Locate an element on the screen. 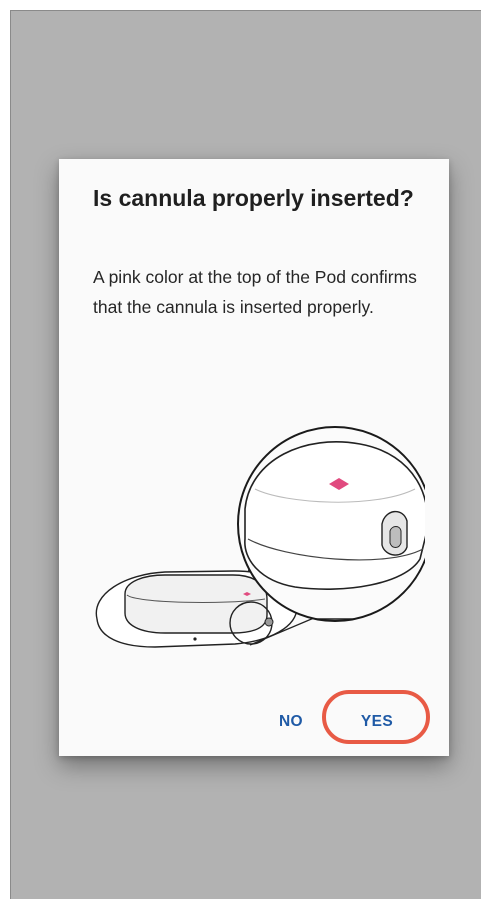  yes-button: YES is located at coordinates (377, 722).